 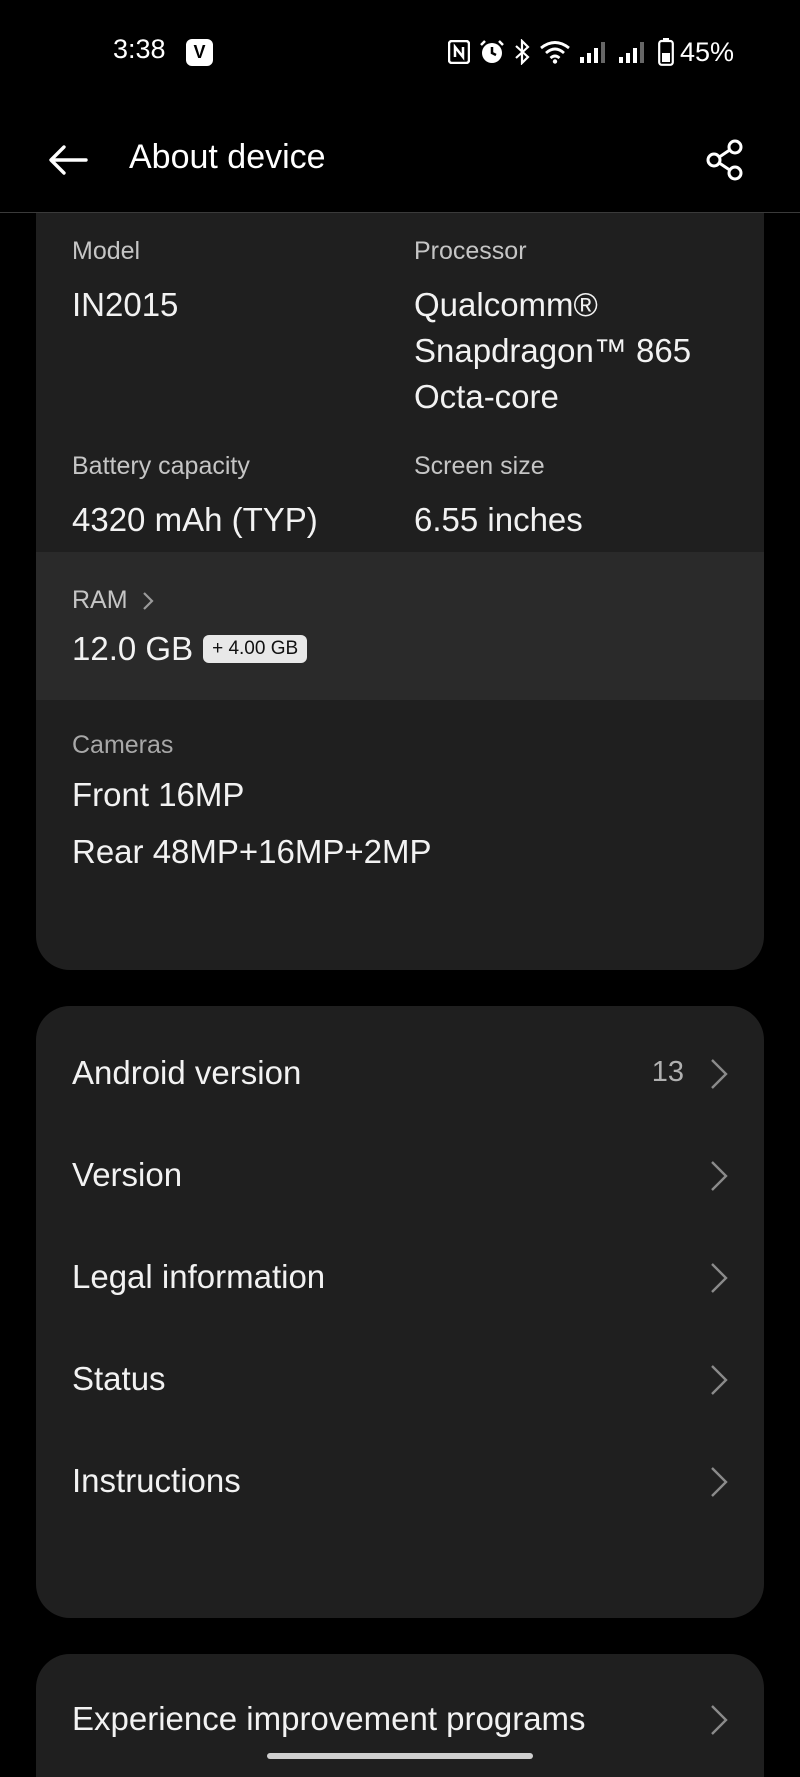 What do you see at coordinates (400, 1176) in the screenshot?
I see `menu-item-version: Version` at bounding box center [400, 1176].